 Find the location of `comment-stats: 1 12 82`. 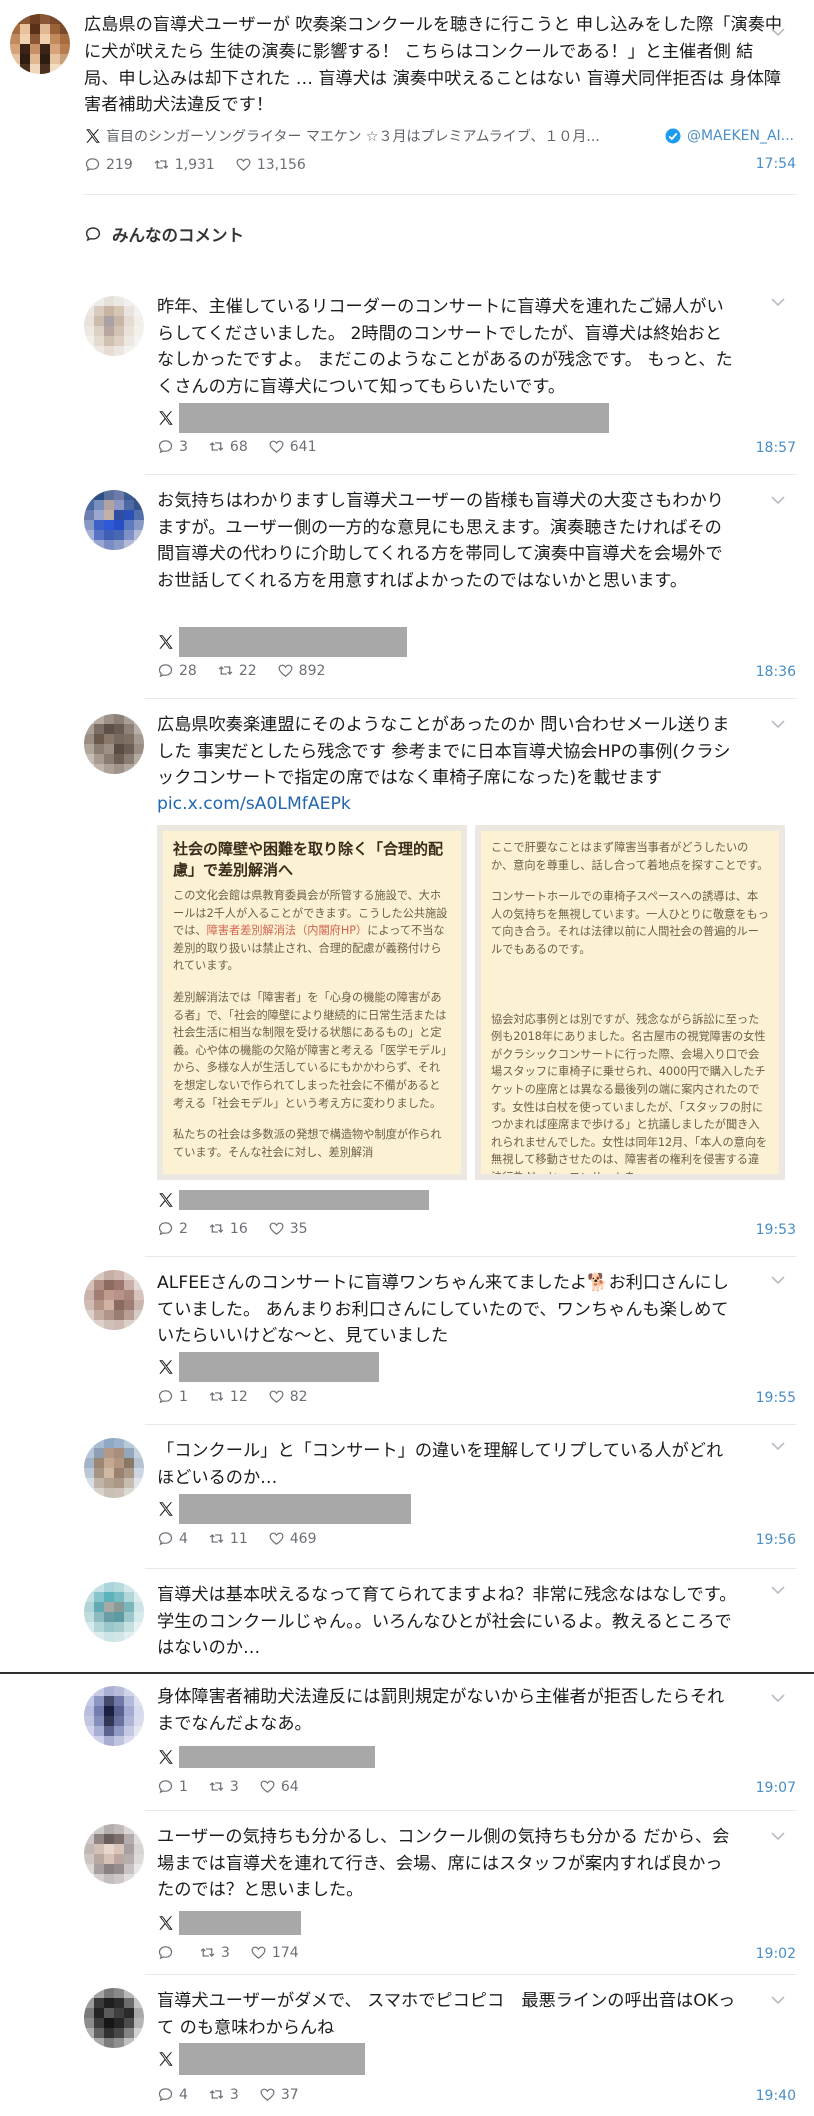

comment-stats: 1 12 82 is located at coordinates (242, 1396).